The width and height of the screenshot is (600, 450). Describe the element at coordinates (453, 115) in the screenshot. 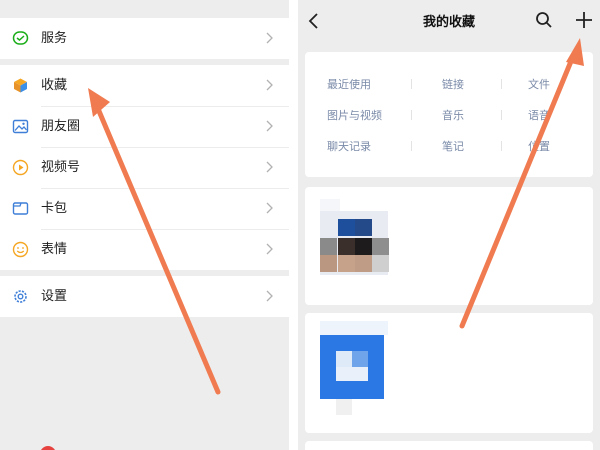

I see `category-music: 音乐` at that location.